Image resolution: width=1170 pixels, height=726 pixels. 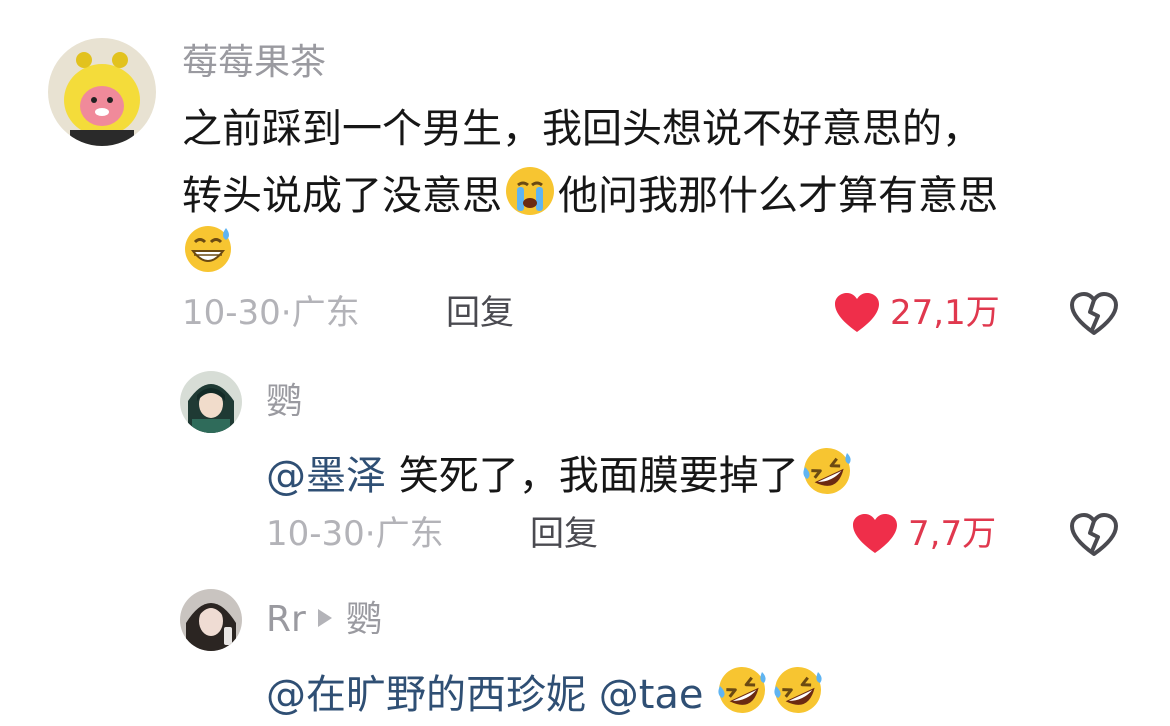 I want to click on comment-text-line-1: 之前踩到一个男生，我回头想说不好意思的，, so click(x=582, y=129).